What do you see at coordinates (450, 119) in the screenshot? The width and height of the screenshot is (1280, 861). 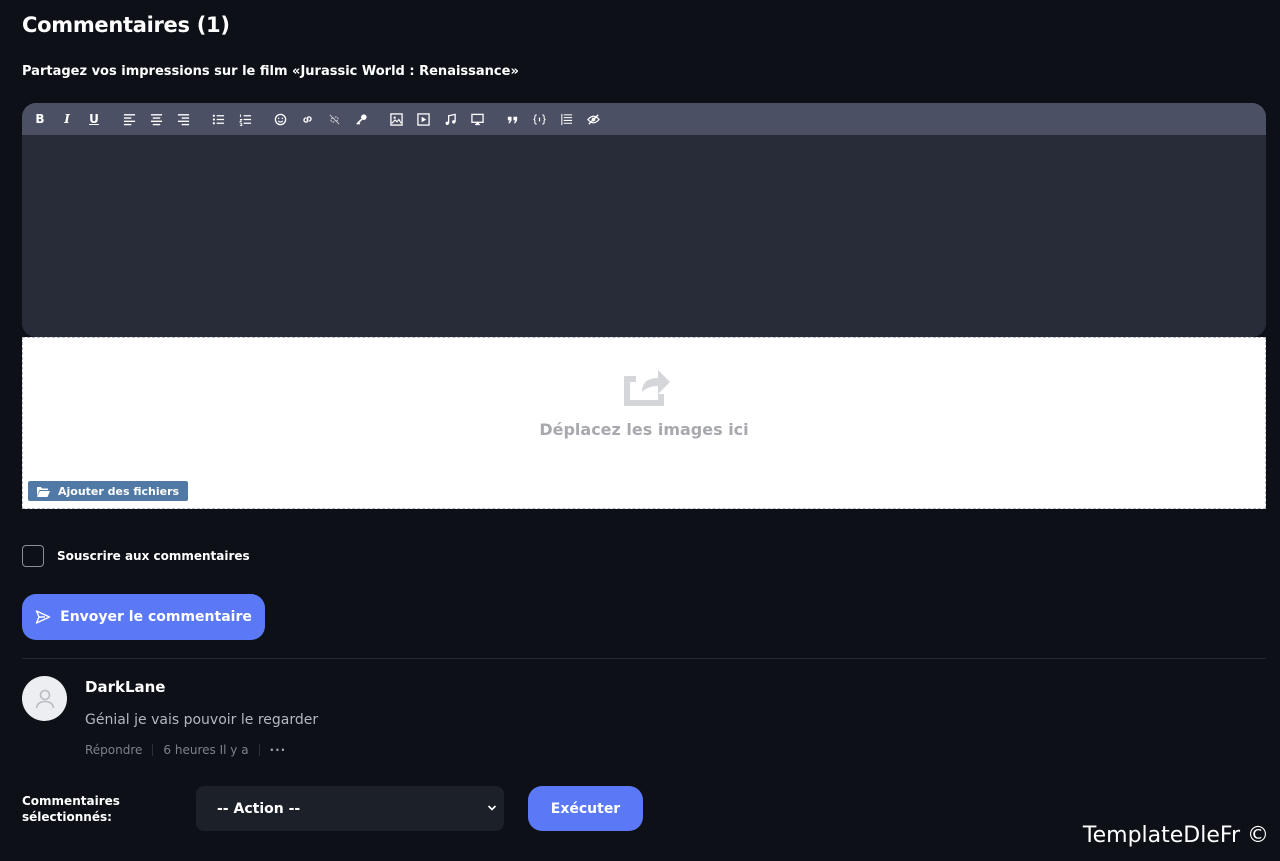 I see `audio-icon` at bounding box center [450, 119].